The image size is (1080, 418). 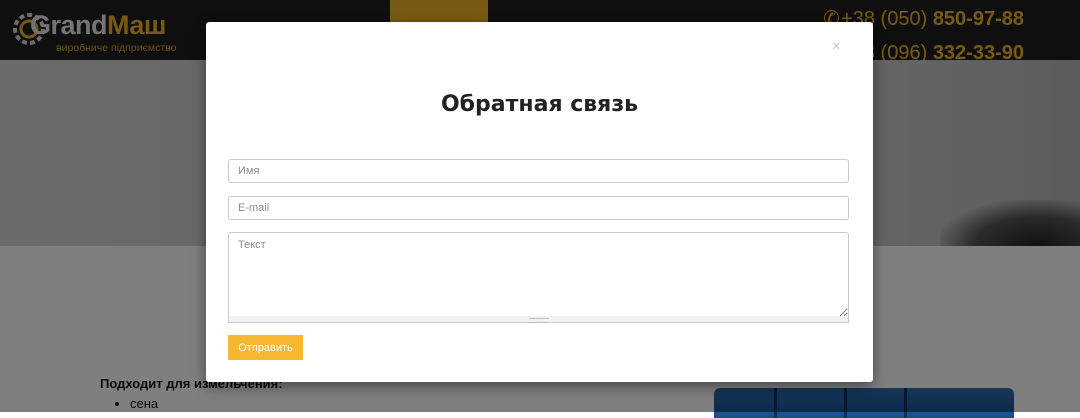 I want to click on resize-grip-icon, so click(x=539, y=320).